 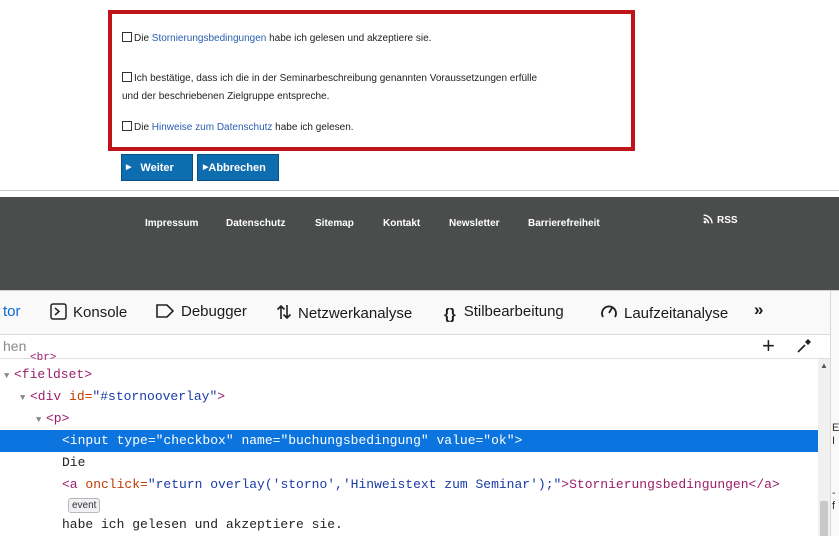 What do you see at coordinates (670, 484) in the screenshot?
I see `anchor-content: >Stornierungsbedingungen</a>` at bounding box center [670, 484].